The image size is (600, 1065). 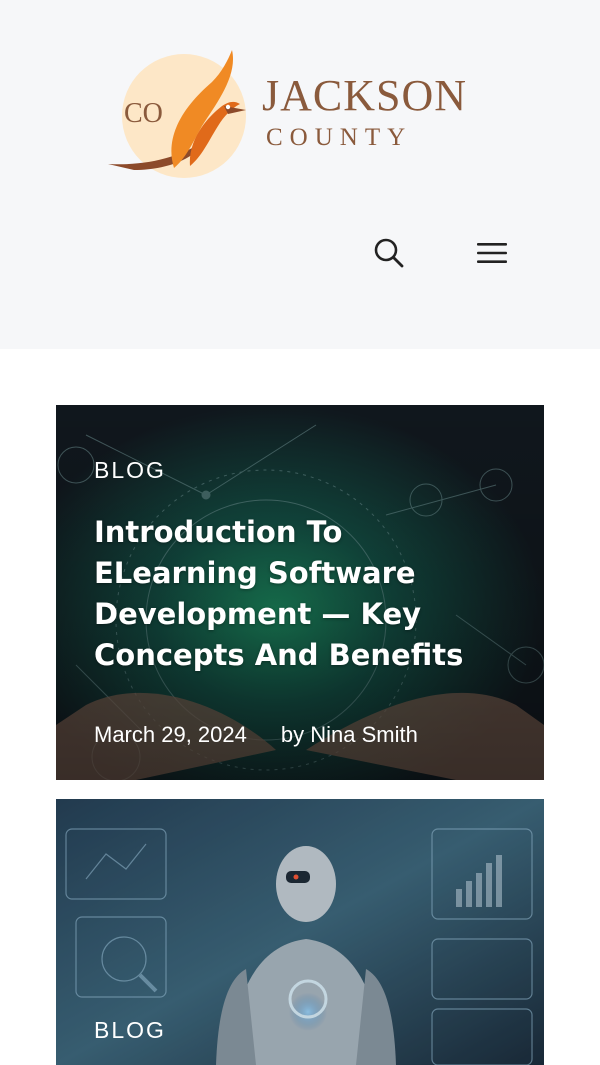 I want to click on post-author: by Nina Smith, so click(x=349, y=735).